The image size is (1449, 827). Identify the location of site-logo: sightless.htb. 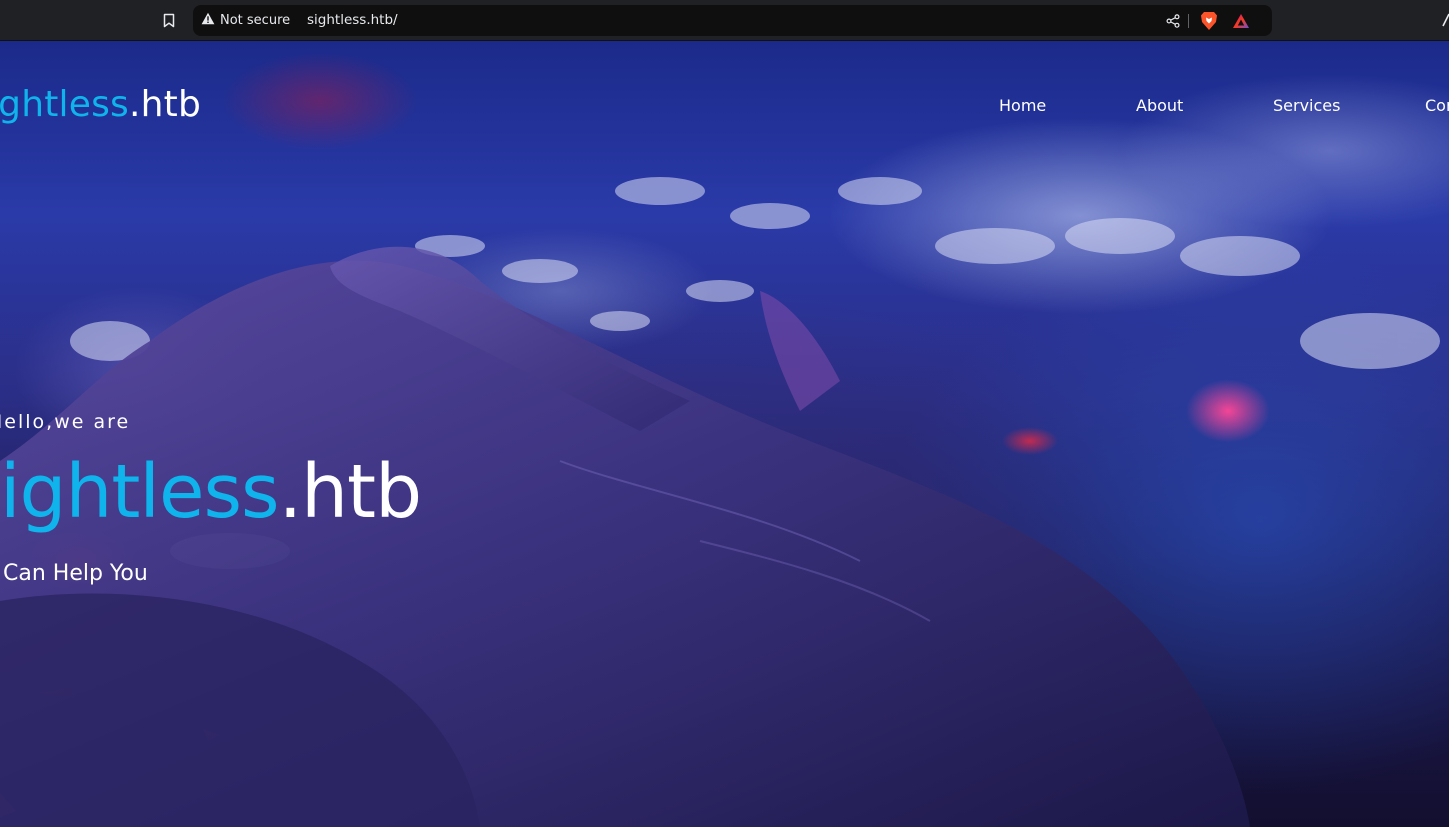
(100, 104).